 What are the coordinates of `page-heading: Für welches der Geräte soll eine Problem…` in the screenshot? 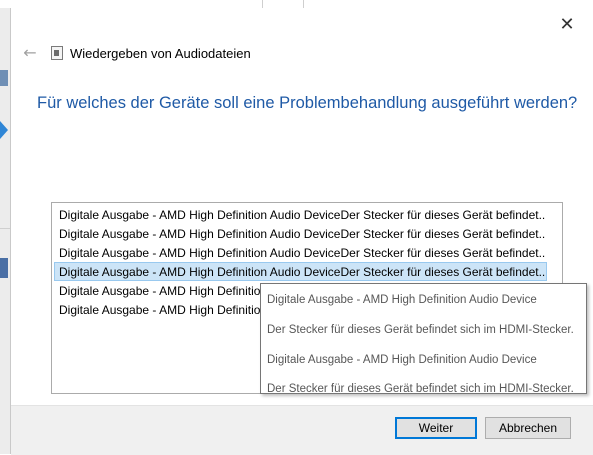 It's located at (307, 103).